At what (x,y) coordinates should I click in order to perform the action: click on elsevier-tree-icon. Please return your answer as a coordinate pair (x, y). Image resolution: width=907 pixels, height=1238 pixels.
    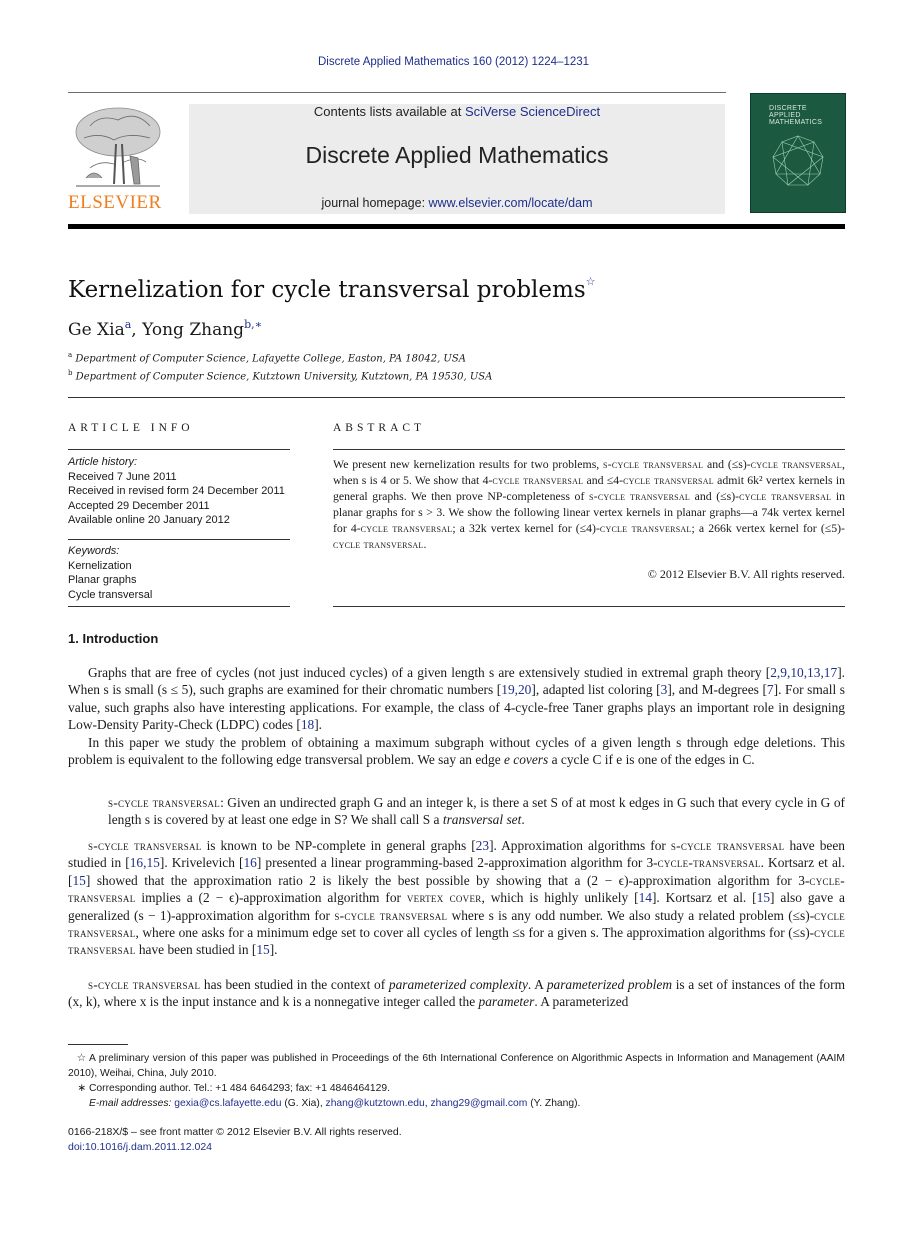
    Looking at the image, I should click on (118, 147).